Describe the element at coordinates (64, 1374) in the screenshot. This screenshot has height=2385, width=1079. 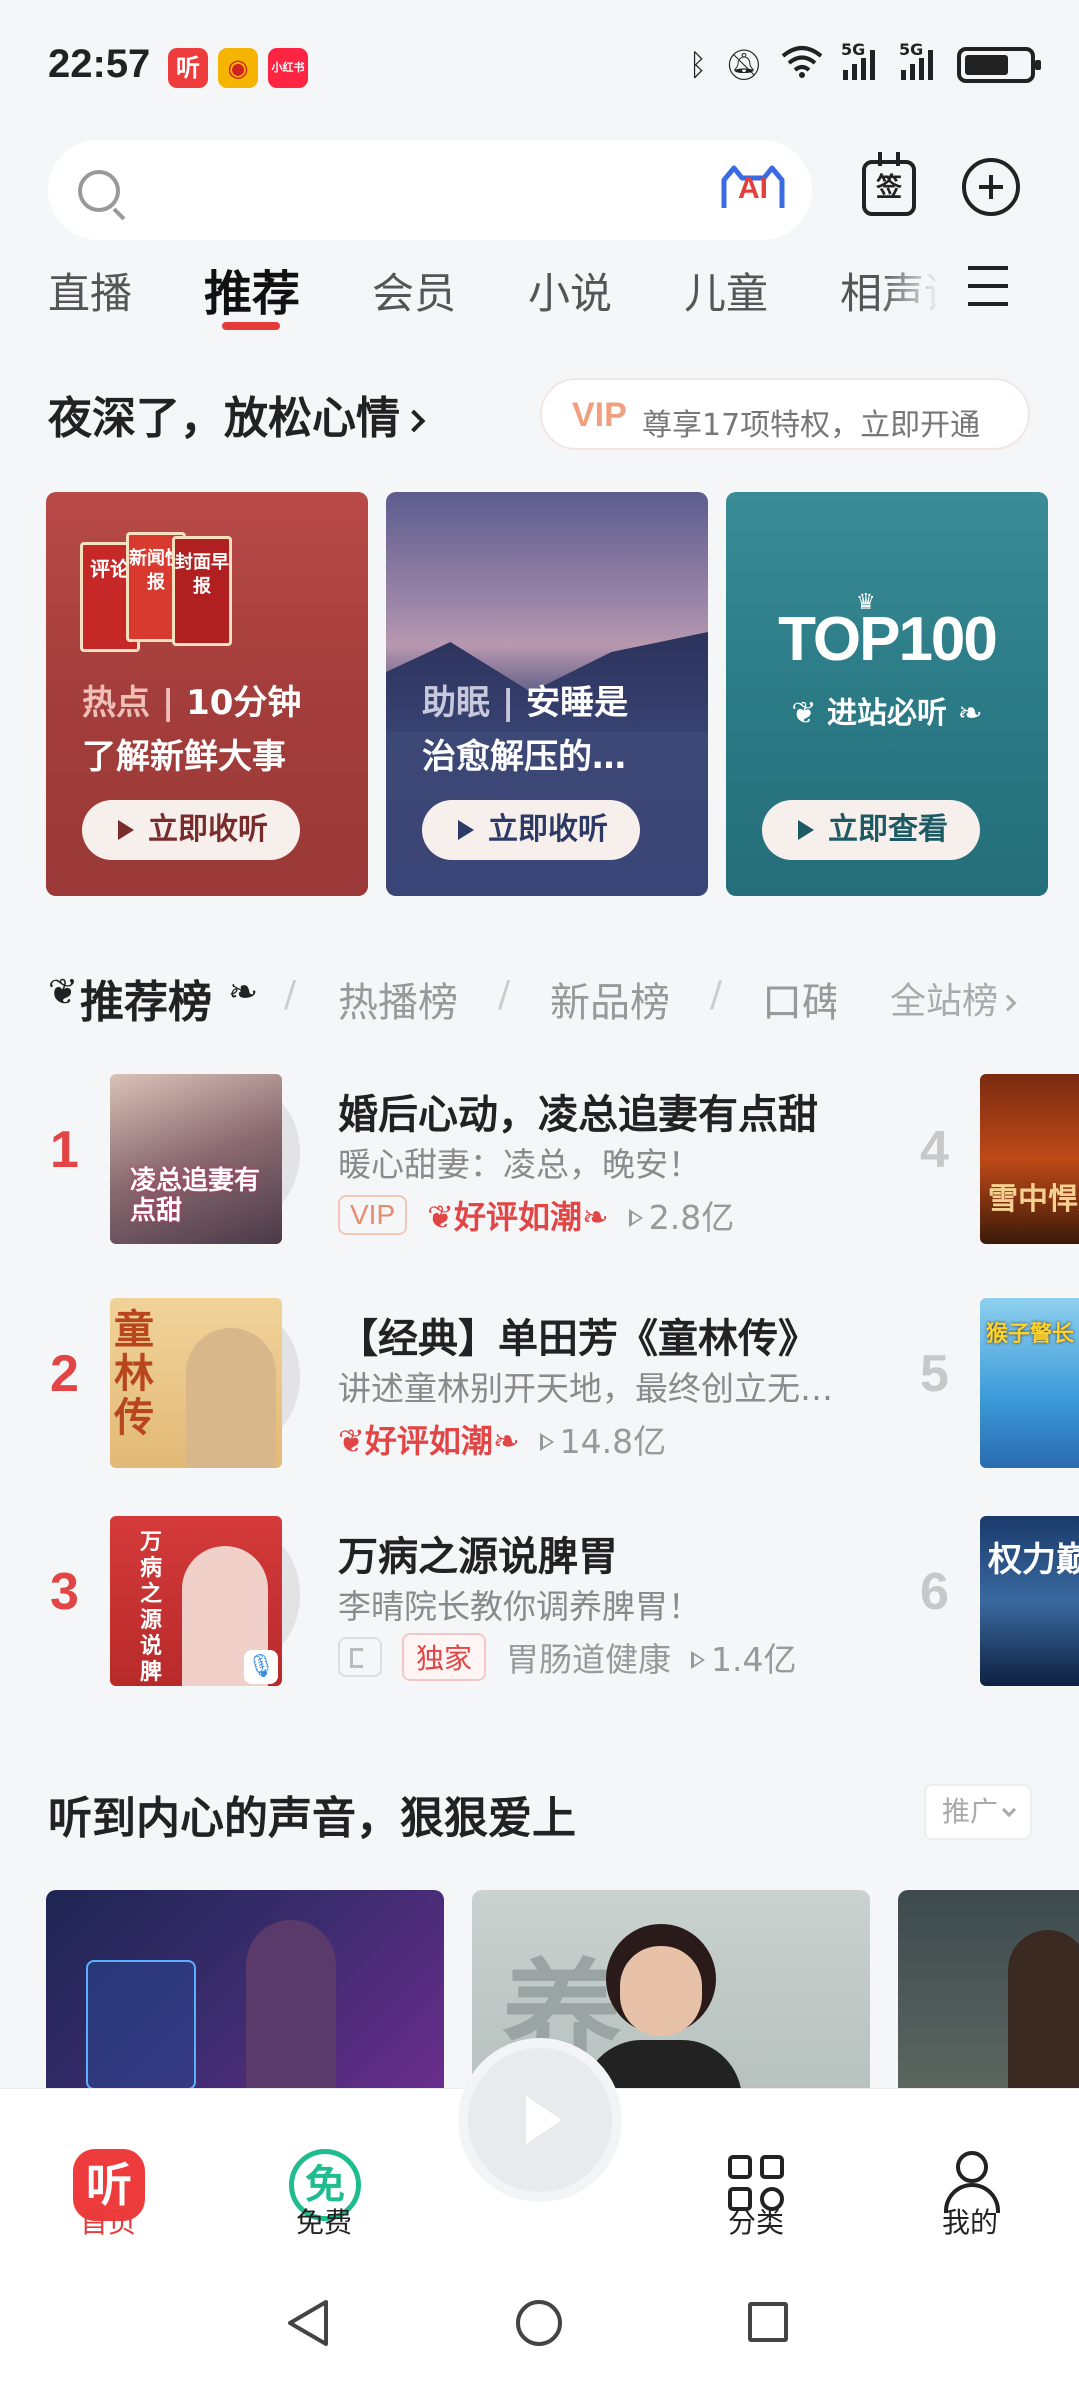
I see `rank-number: 2` at that location.